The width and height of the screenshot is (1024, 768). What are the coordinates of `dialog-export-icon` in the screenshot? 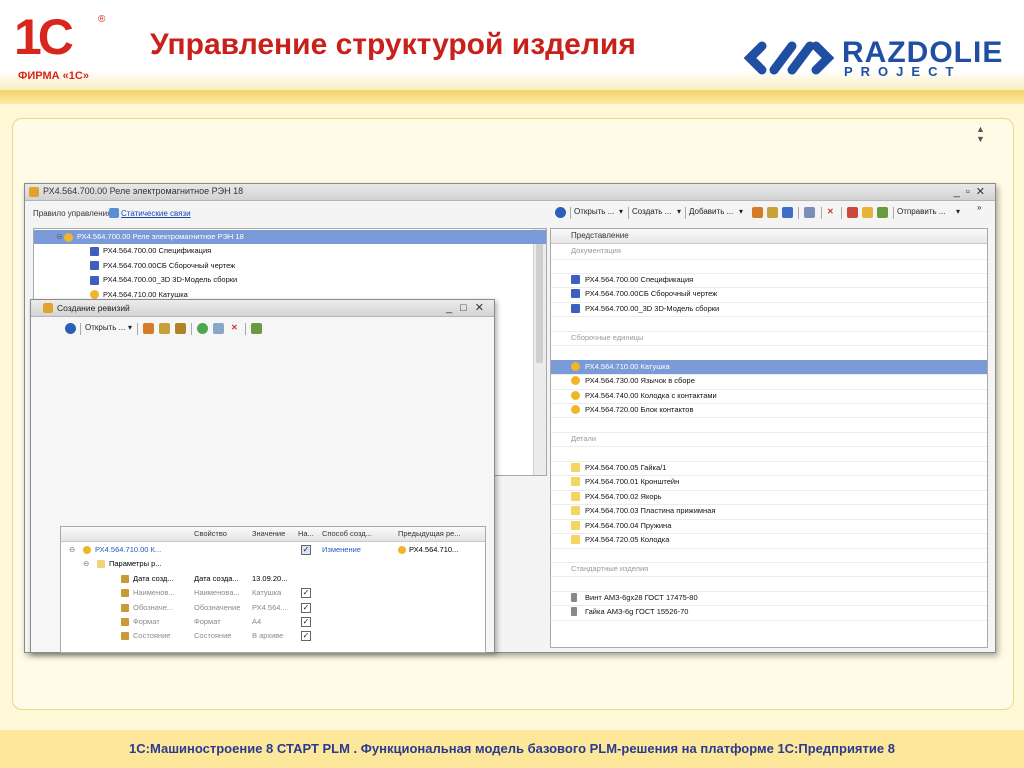 It's located at (256, 328).